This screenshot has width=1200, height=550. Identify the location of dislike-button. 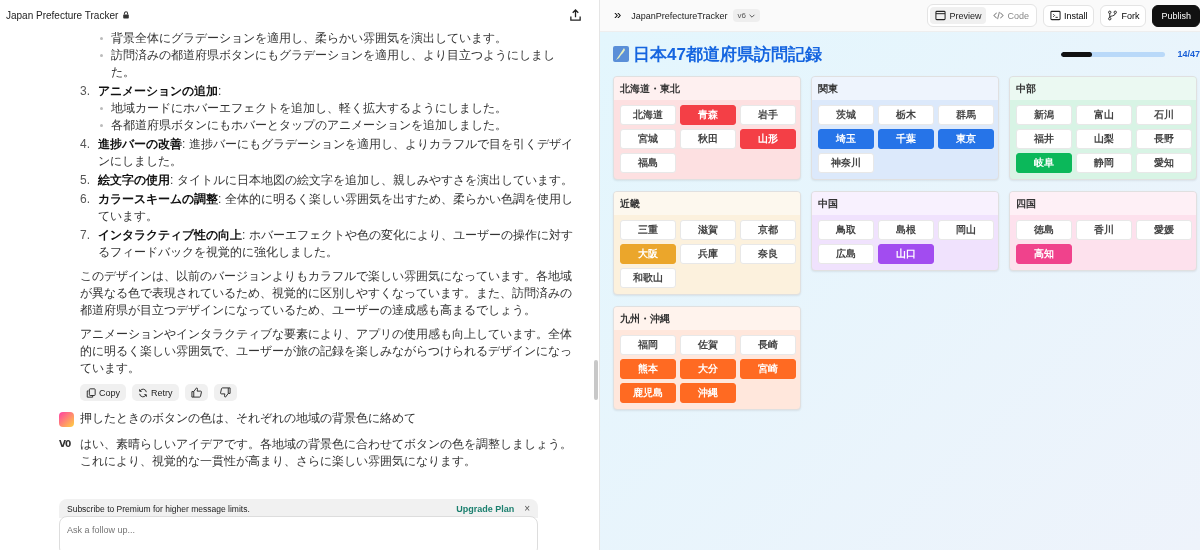
(225, 392).